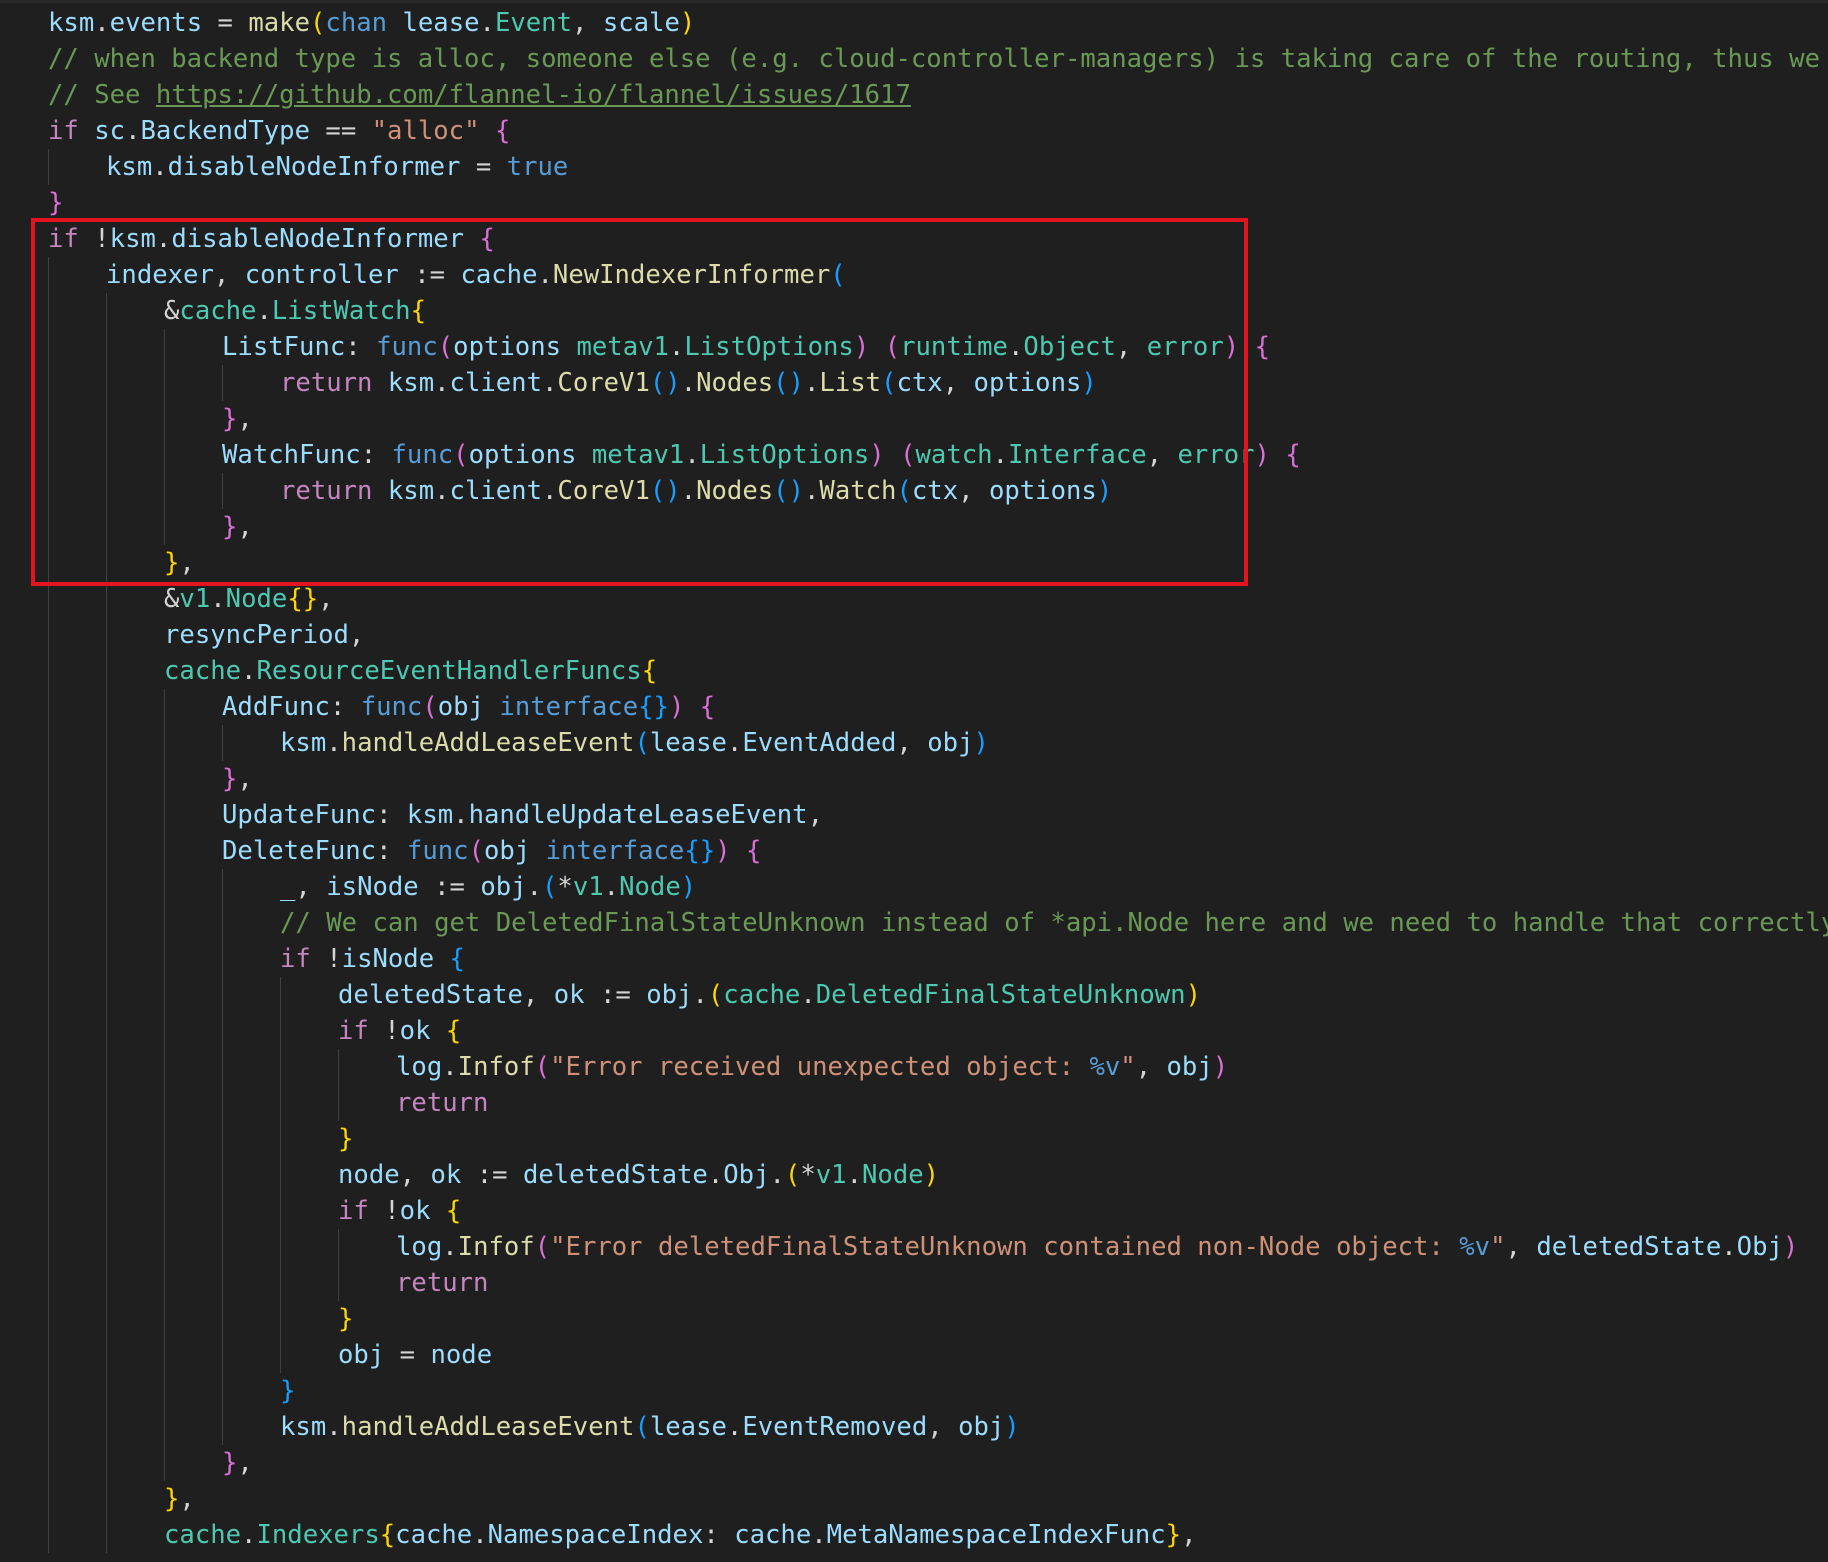 The height and width of the screenshot is (1562, 1828). I want to click on code-token: =, so click(483, 167).